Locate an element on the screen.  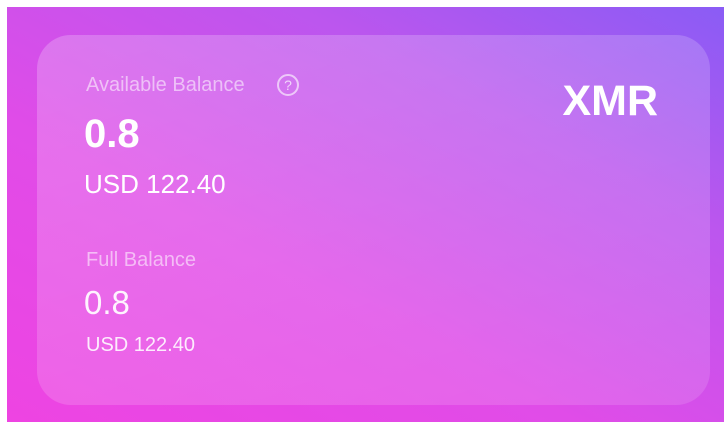
question-circle-icon: ? is located at coordinates (288, 85).